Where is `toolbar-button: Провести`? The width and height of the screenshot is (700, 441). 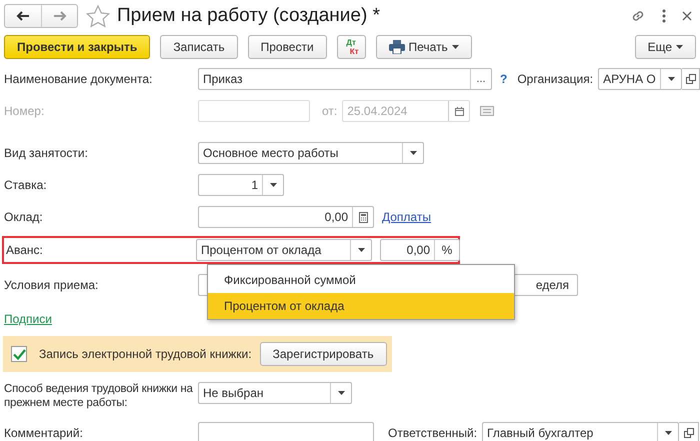 toolbar-button: Провести is located at coordinates (287, 47).